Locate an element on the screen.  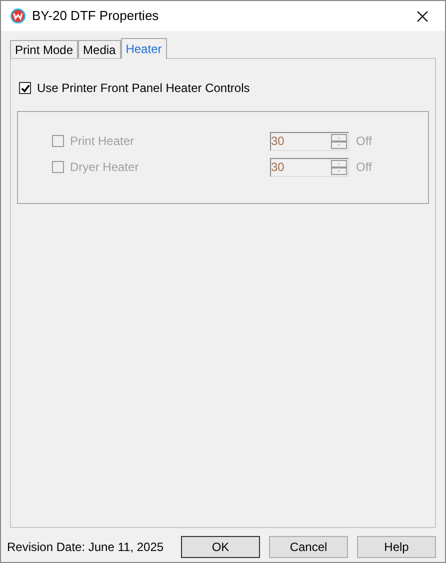
window-title: BY-20 DTF Properties is located at coordinates (95, 16).